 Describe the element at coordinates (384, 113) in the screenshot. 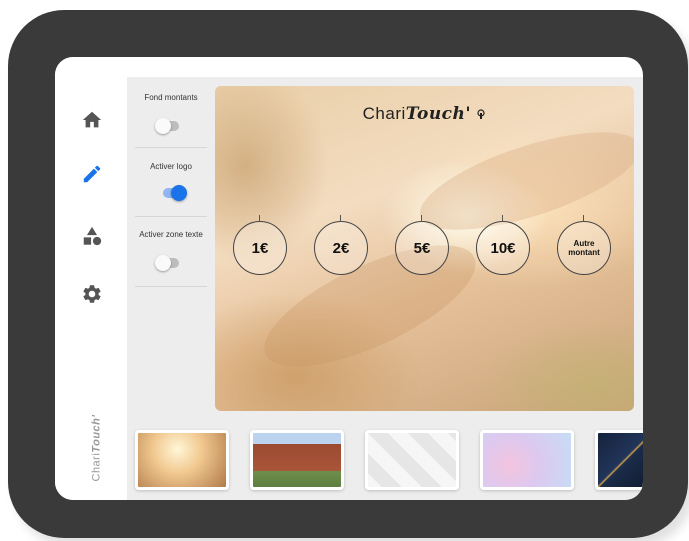

I see `preview-logo-prefix: Chari` at that location.